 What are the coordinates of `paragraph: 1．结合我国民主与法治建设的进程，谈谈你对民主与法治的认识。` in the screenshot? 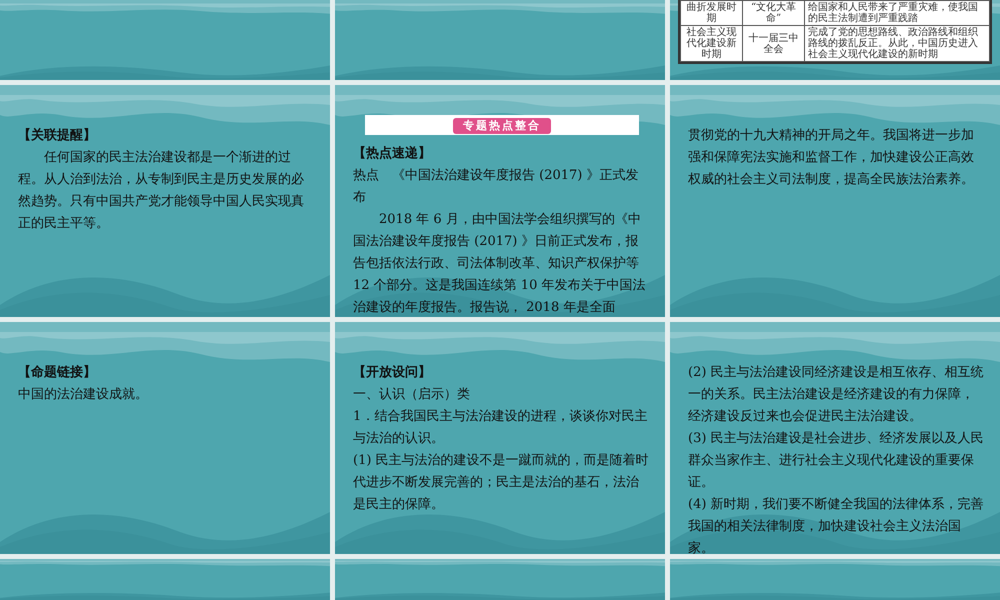 It's located at (500, 428).